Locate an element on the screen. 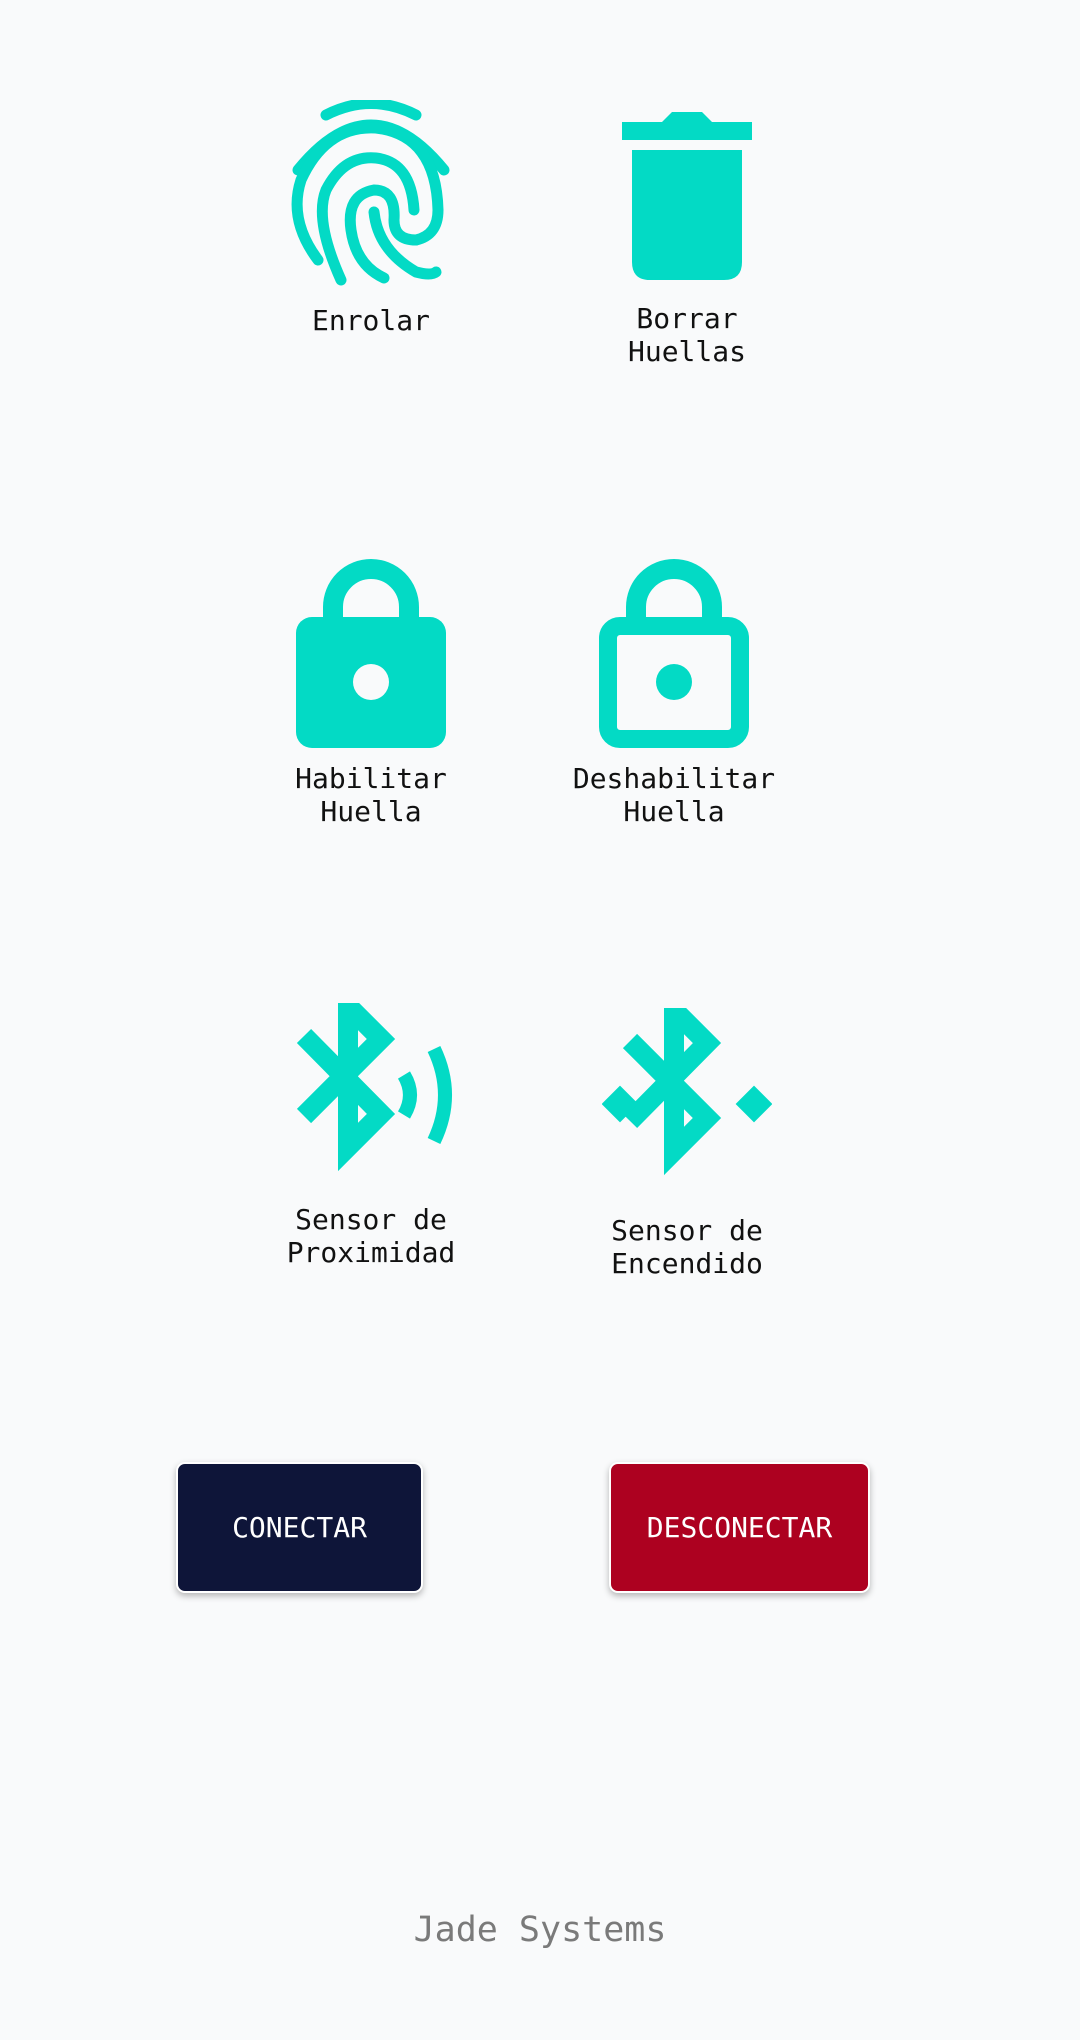 Image resolution: width=1080 pixels, height=2040 pixels. brand-footer: Jade Systems is located at coordinates (540, 1930).